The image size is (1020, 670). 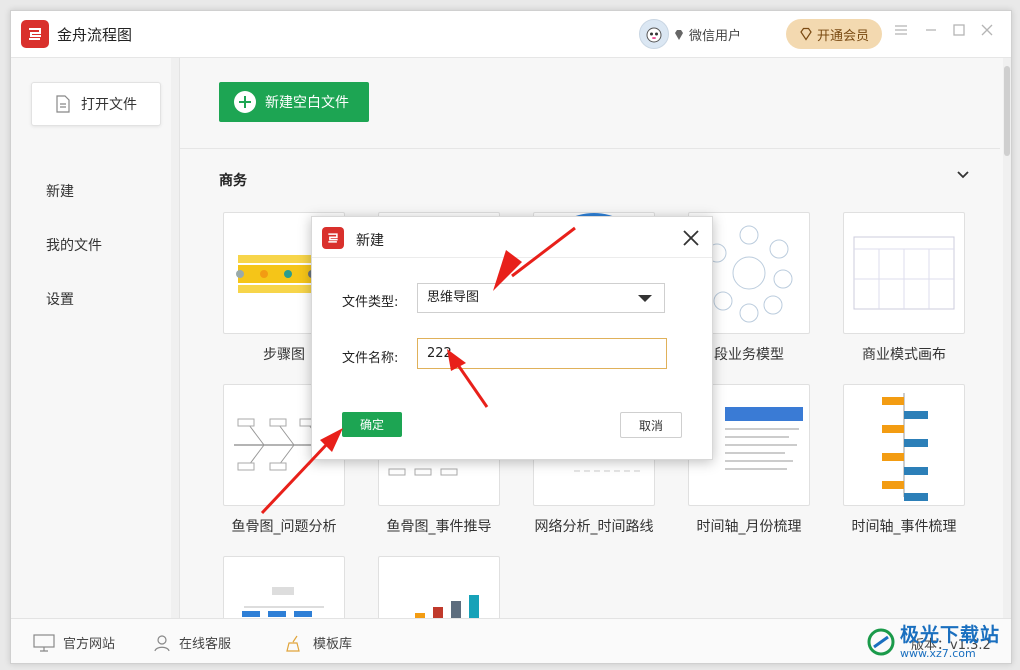 I want to click on template-card: 时间轴_事件梳理, so click(x=904, y=460).